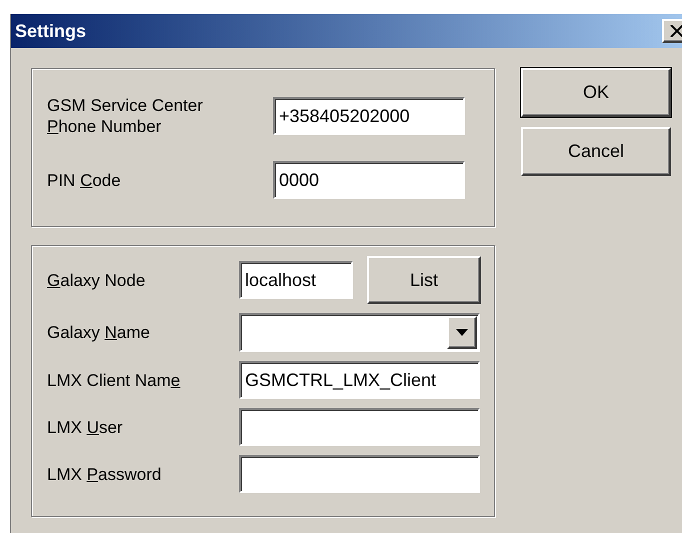 The height and width of the screenshot is (533, 682). Describe the element at coordinates (596, 92) in the screenshot. I see `dialog-button: OK` at that location.